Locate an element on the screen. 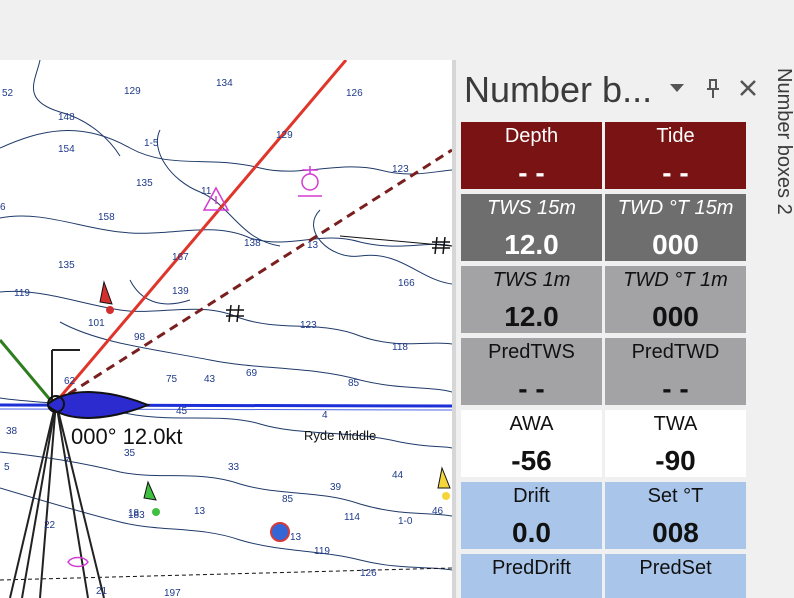  sounding: 11 is located at coordinates (206, 191).